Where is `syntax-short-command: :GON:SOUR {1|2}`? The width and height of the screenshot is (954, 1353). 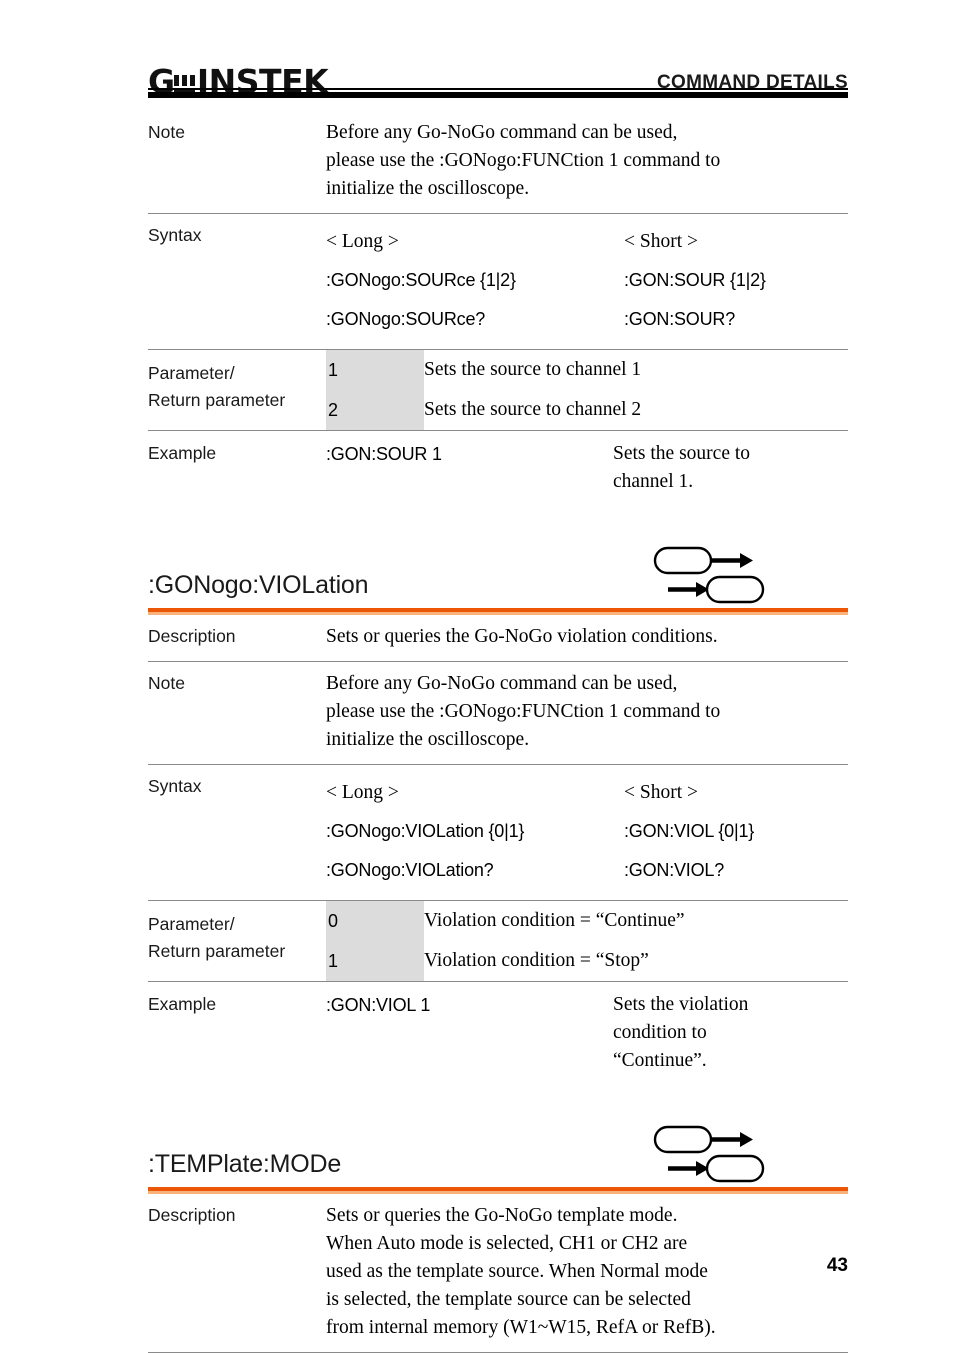 syntax-short-command: :GON:SOUR {1|2} is located at coordinates (695, 280).